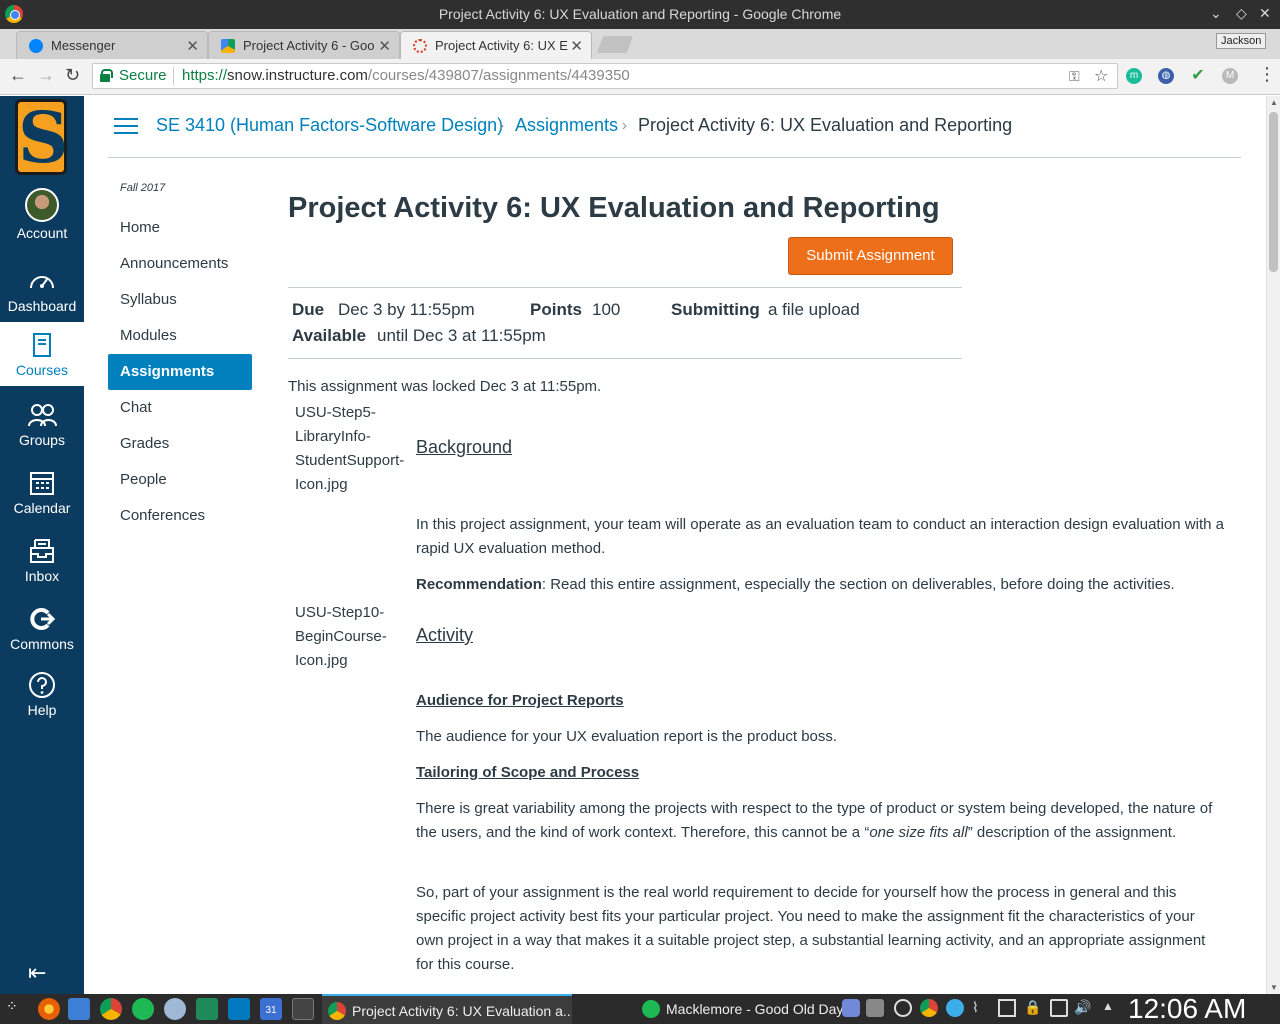 This screenshot has height=1024, width=1280. What do you see at coordinates (42, 424) in the screenshot?
I see `global-nav-groups: Groups` at bounding box center [42, 424].